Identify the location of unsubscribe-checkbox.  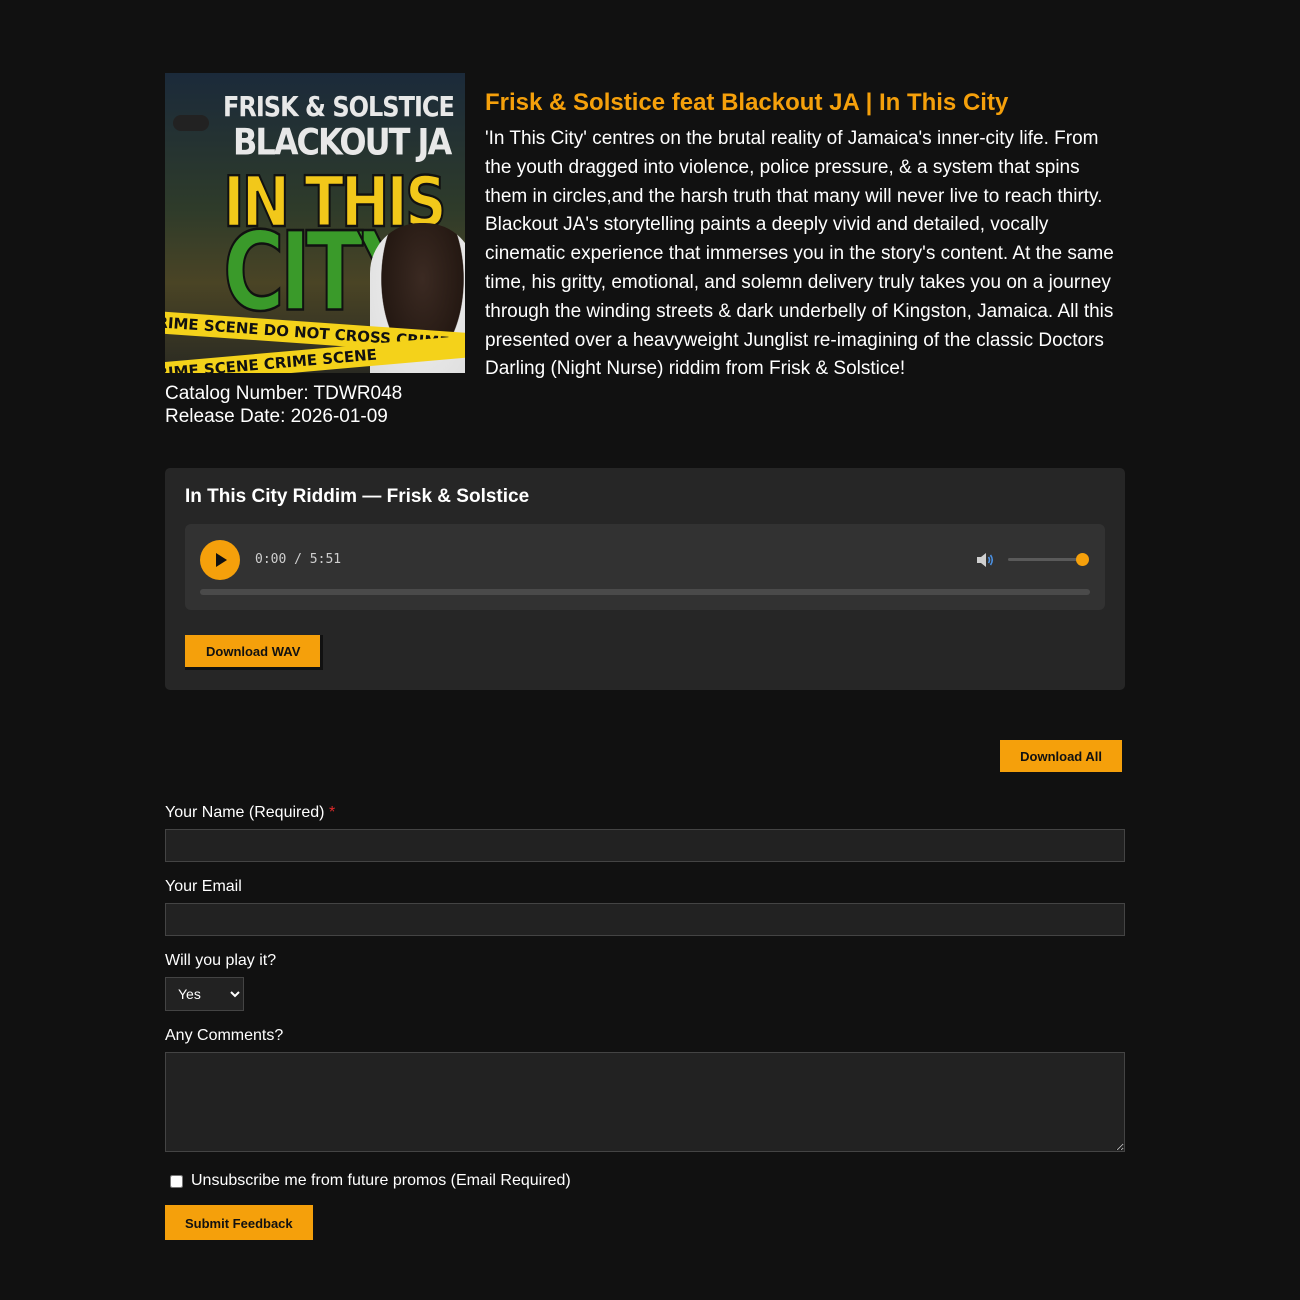
(176, 1181).